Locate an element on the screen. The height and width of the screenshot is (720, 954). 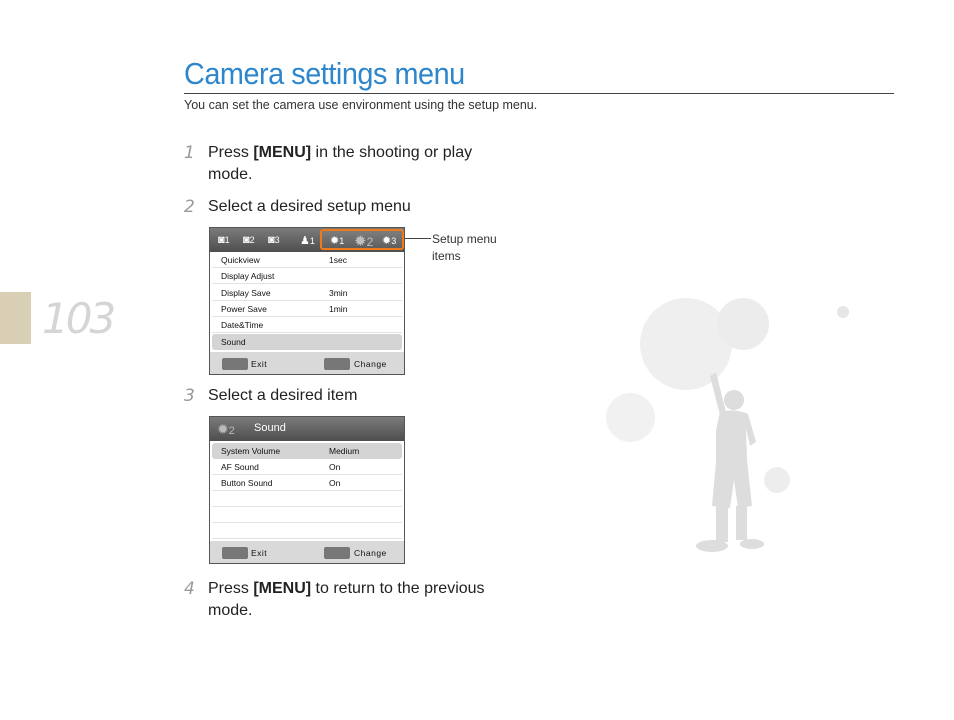
camera-tab-1: ◙1 is located at coordinates (224, 240).